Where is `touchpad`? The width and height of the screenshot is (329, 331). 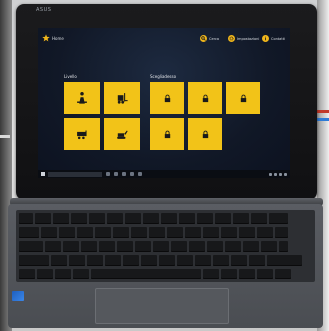 touchpad is located at coordinates (162, 306).